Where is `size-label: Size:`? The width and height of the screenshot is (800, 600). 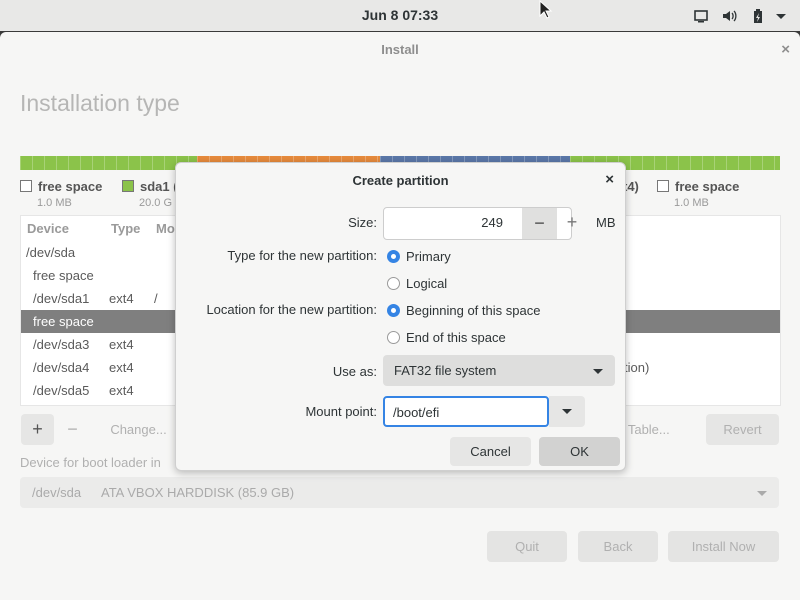
size-label: Size: is located at coordinates (362, 222).